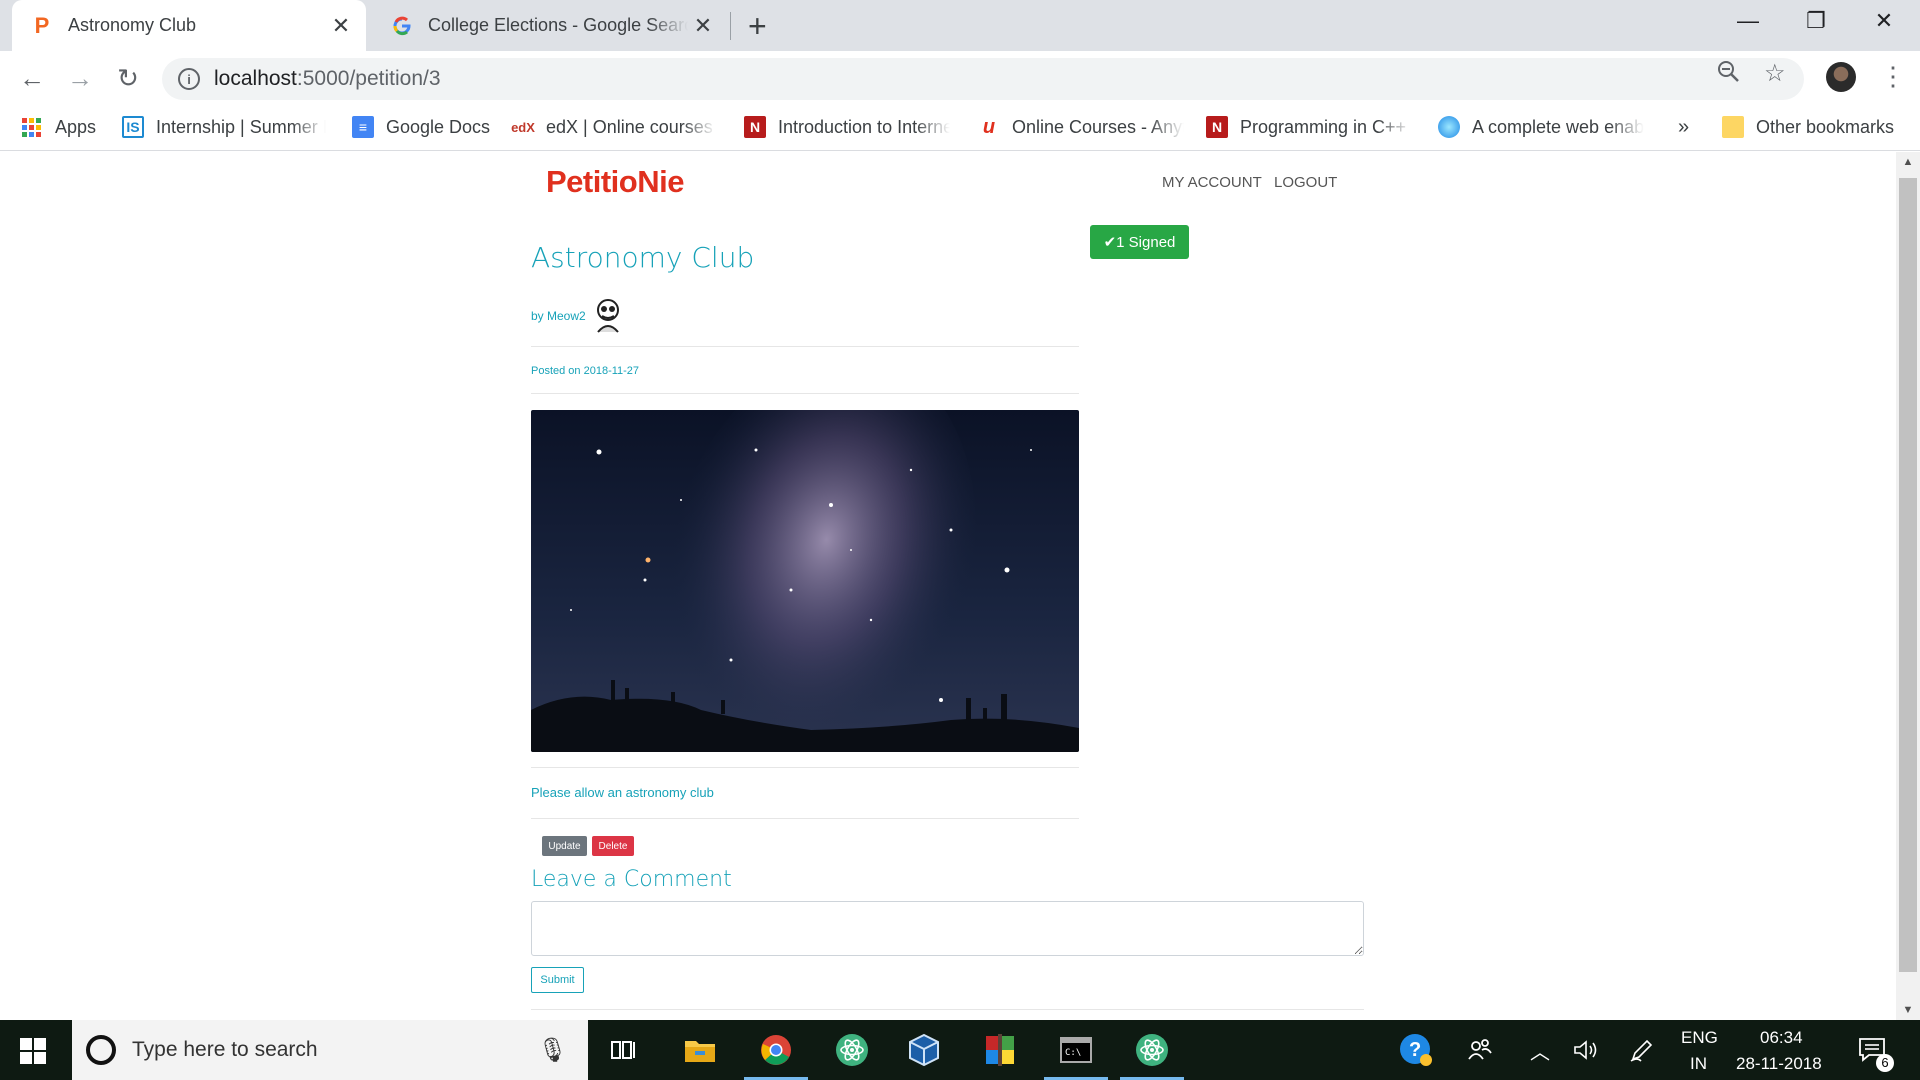 This screenshot has height=1080, width=1920. What do you see at coordinates (59, 127) in the screenshot?
I see `bookmark-apps: Apps` at bounding box center [59, 127].